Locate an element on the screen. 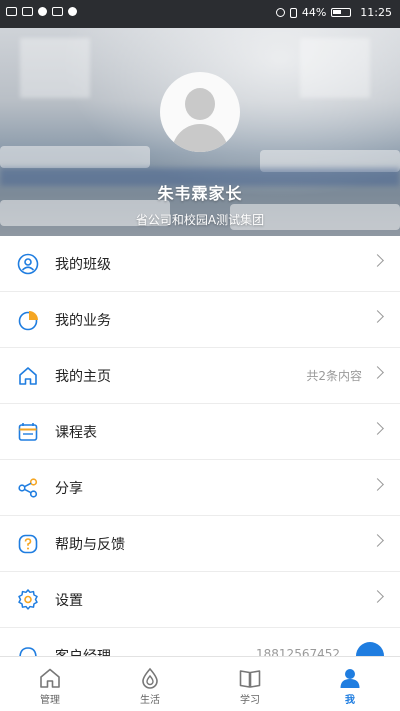  book-icon is located at coordinates (250, 679).